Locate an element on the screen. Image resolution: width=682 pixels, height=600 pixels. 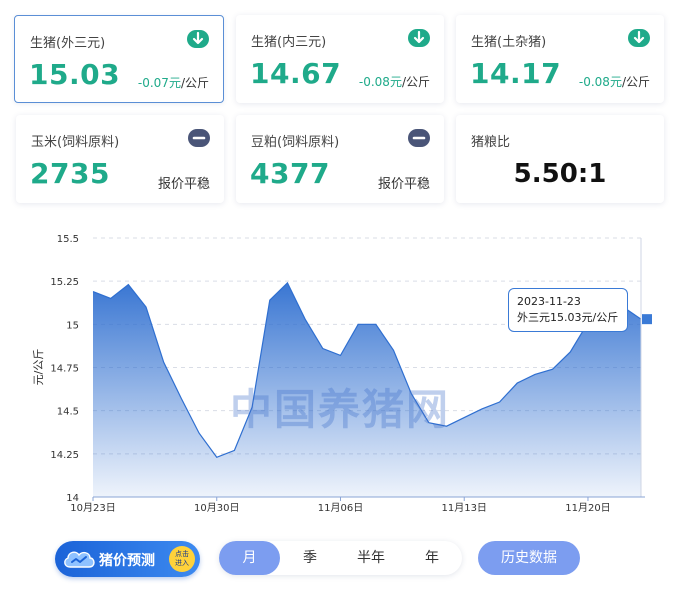
x-tick-label: 11月13日 is located at coordinates (463, 508).